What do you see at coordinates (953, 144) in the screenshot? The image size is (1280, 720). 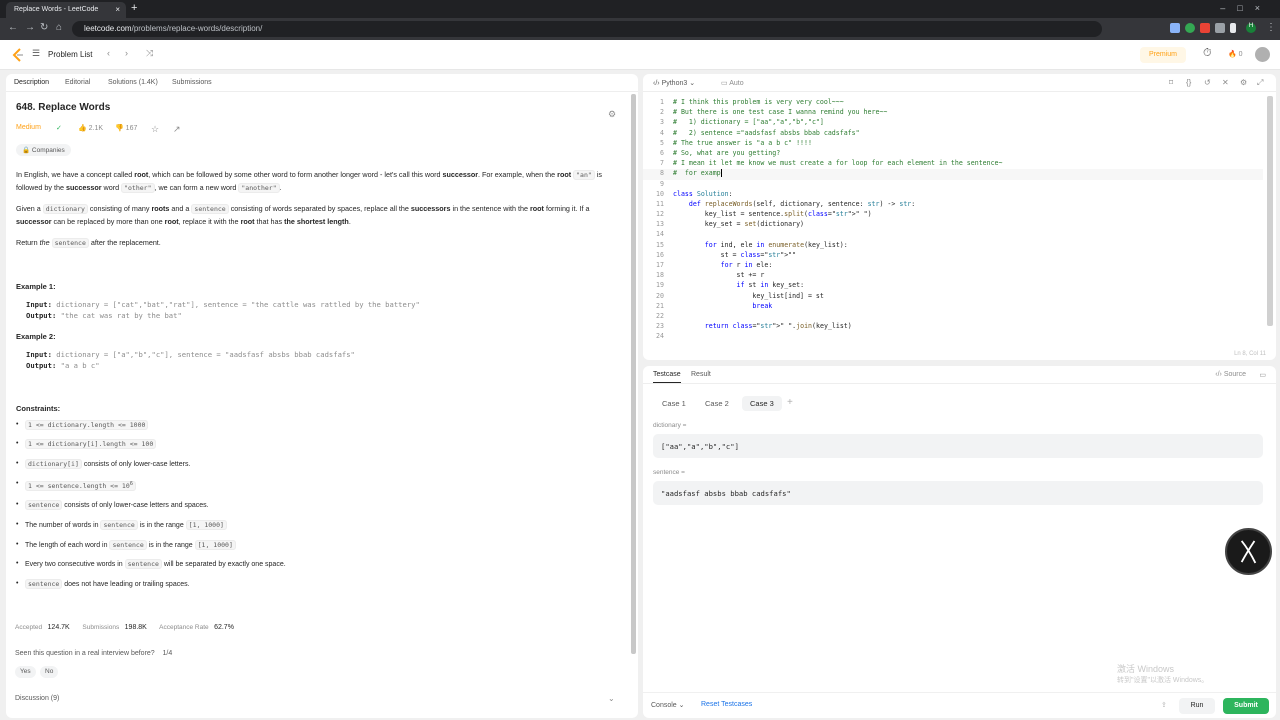 I see `code-line: 5 # The true answer is "a a b c" !!!!` at bounding box center [953, 144].